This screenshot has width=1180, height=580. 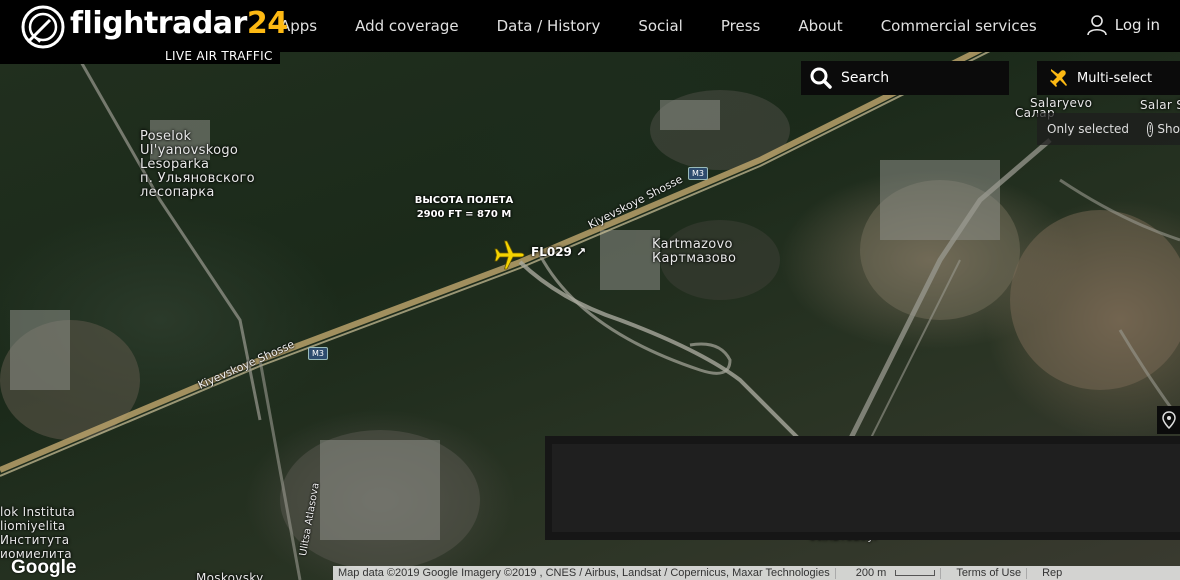 I want to click on terms-of-use-link: Terms of Use, so click(x=988, y=573).